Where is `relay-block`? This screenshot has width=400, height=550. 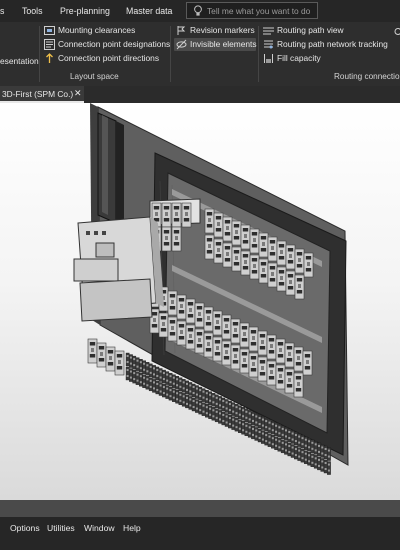 relay-block is located at coordinates (106, 357).